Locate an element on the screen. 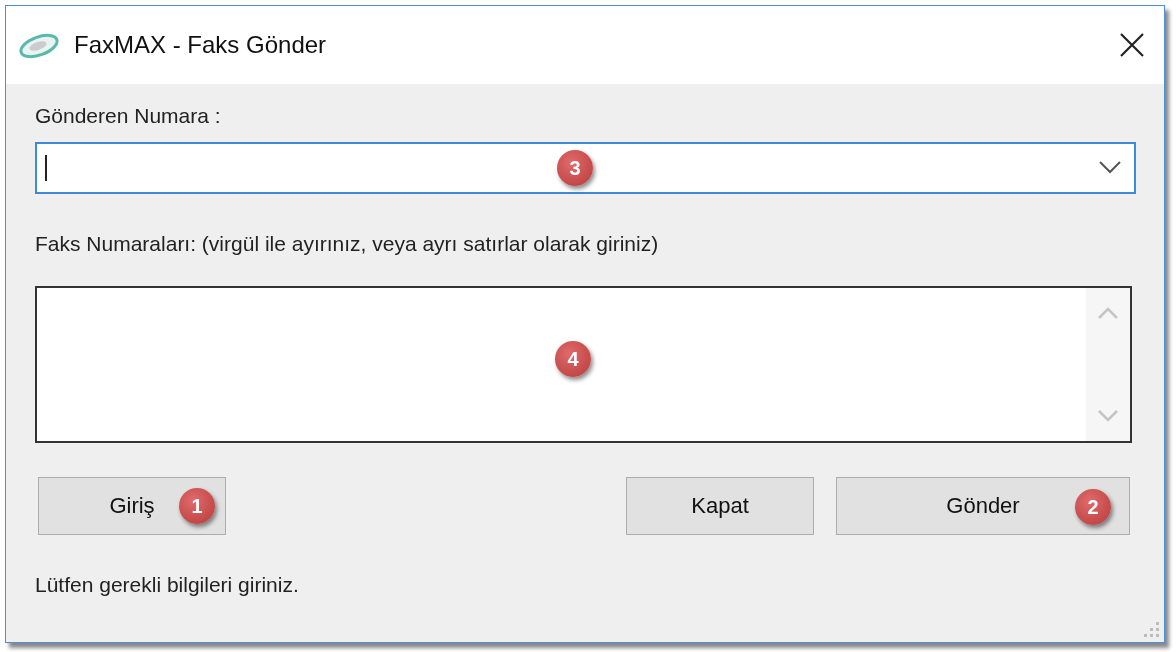 The height and width of the screenshot is (652, 1176). sender-combo-box: 3 is located at coordinates (585, 168).